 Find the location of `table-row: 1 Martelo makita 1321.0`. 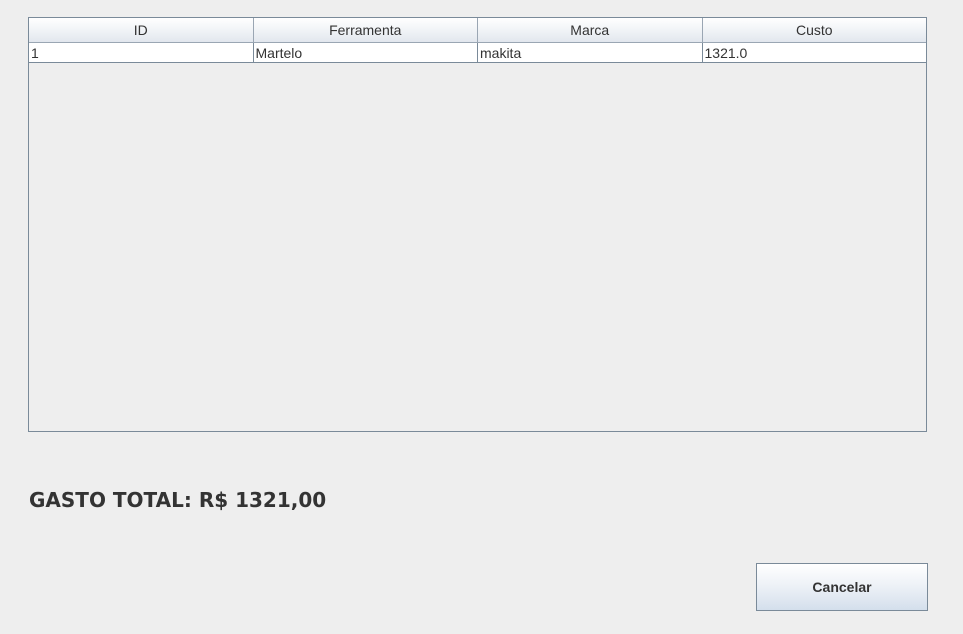

table-row: 1 Martelo makita 1321.0 is located at coordinates (477, 53).